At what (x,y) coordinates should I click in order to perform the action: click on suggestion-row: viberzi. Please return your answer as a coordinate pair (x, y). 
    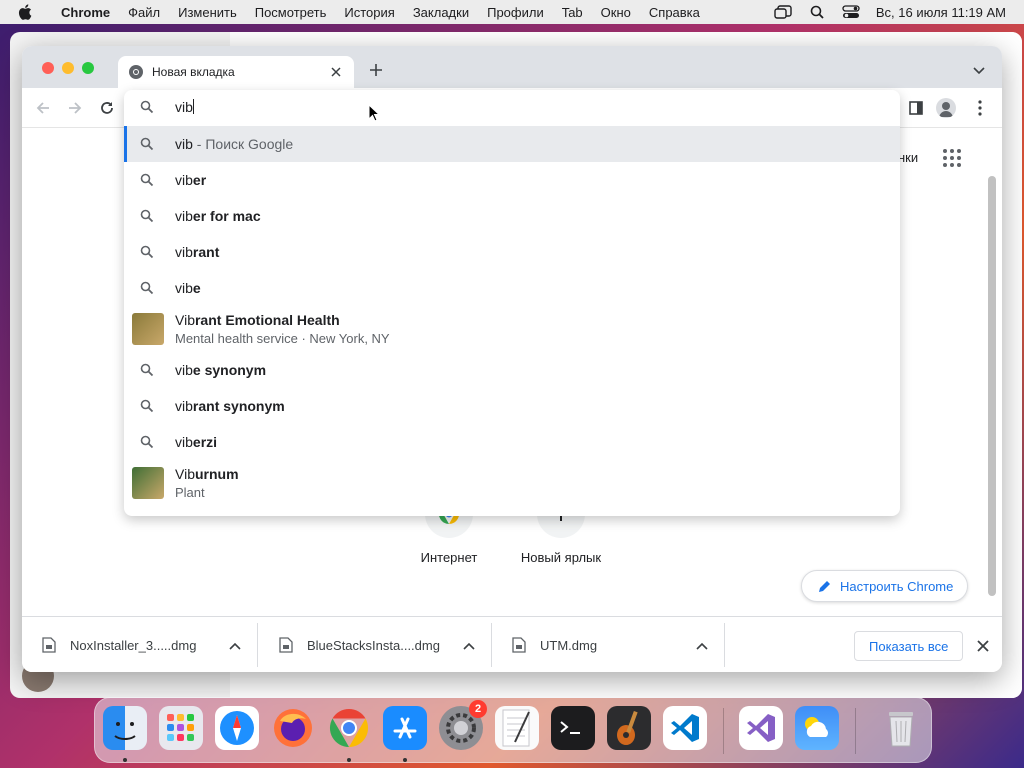
    Looking at the image, I should click on (512, 442).